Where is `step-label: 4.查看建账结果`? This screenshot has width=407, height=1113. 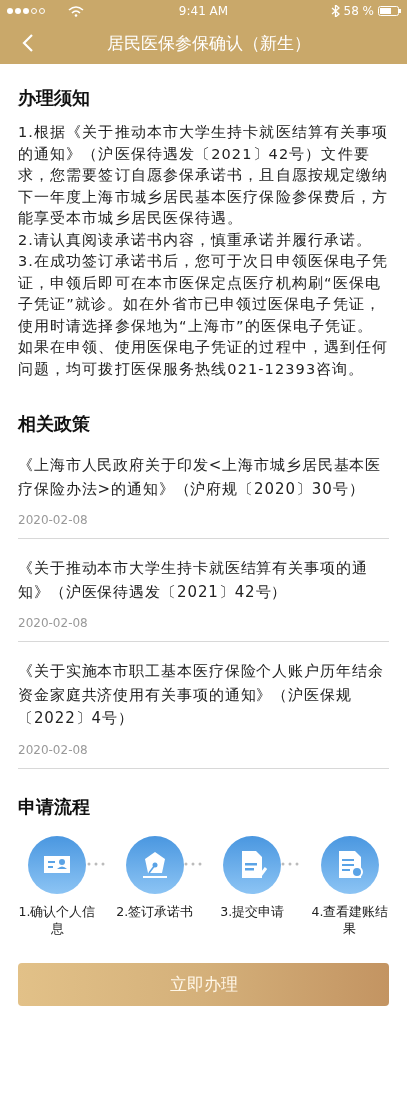 step-label: 4.查看建账结果 is located at coordinates (349, 919).